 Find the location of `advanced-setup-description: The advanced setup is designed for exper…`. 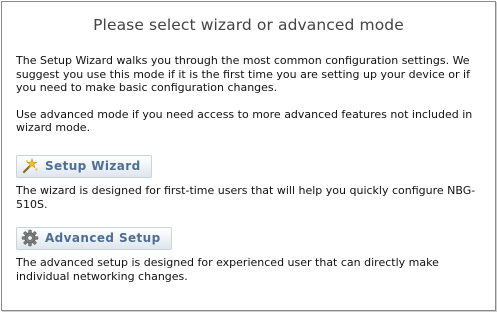

advanced-setup-description: The advanced setup is designed for exper… is located at coordinates (227, 269).